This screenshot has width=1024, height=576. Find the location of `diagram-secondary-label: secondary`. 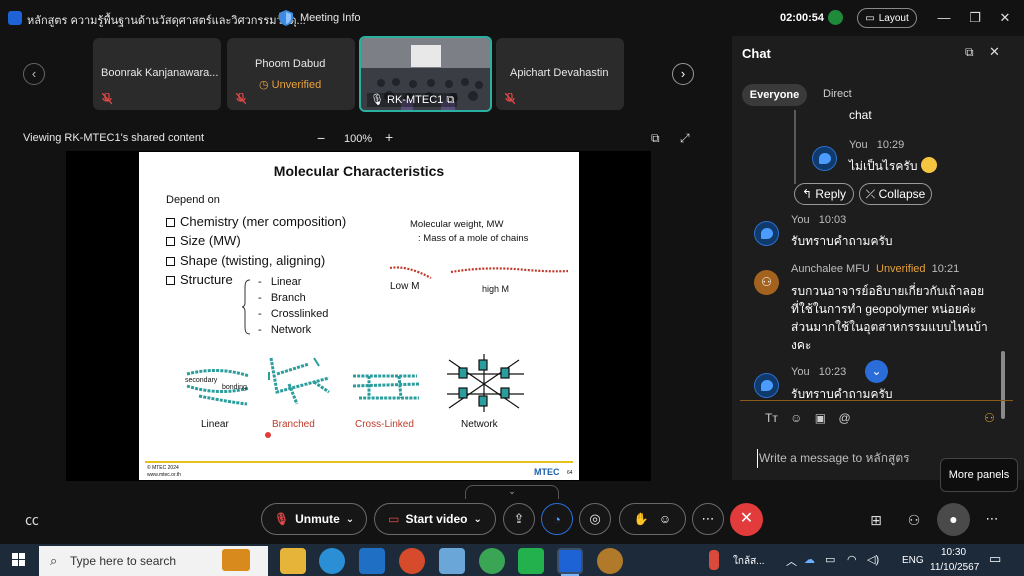

diagram-secondary-label: secondary is located at coordinates (201, 380).